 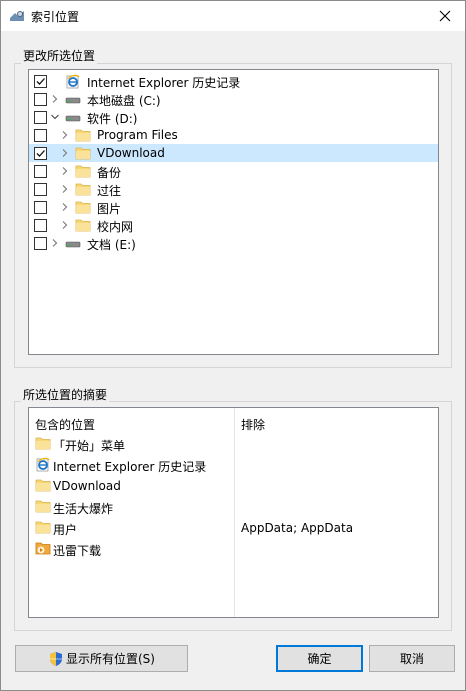 I want to click on tree-item: 校内网, so click(x=233, y=225).